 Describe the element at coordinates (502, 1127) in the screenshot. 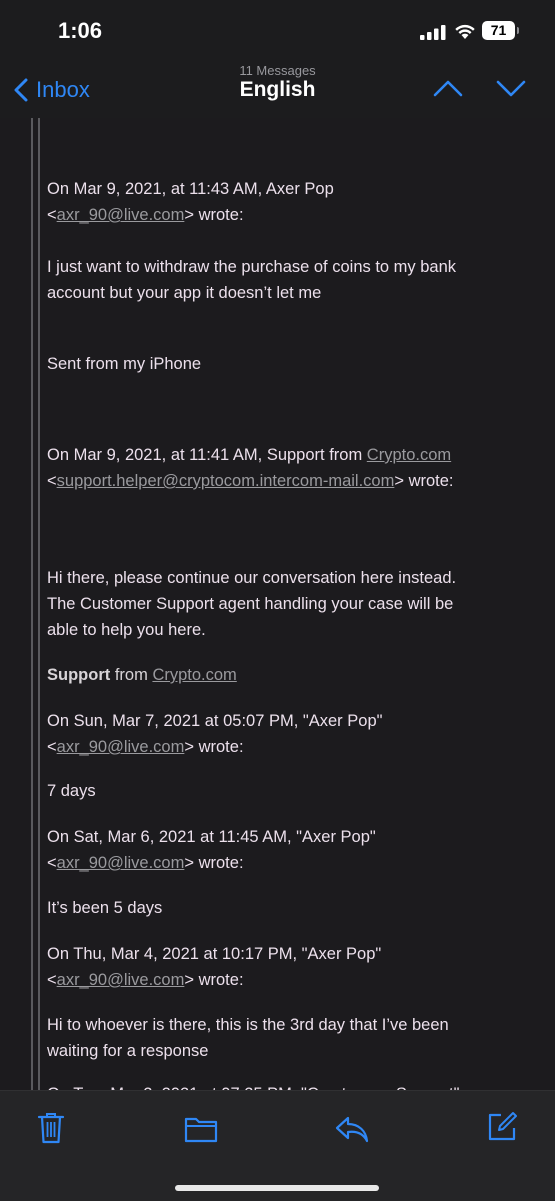

I see `compose-icon` at that location.